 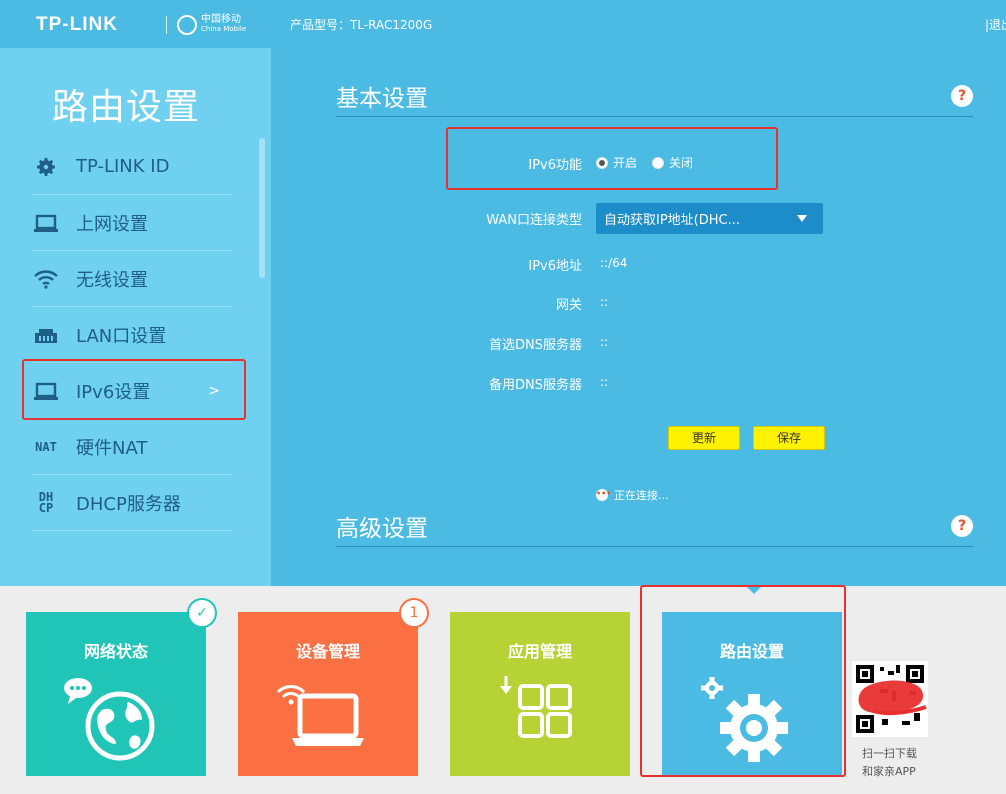 I want to click on qr-code-icon, so click(x=891, y=699).